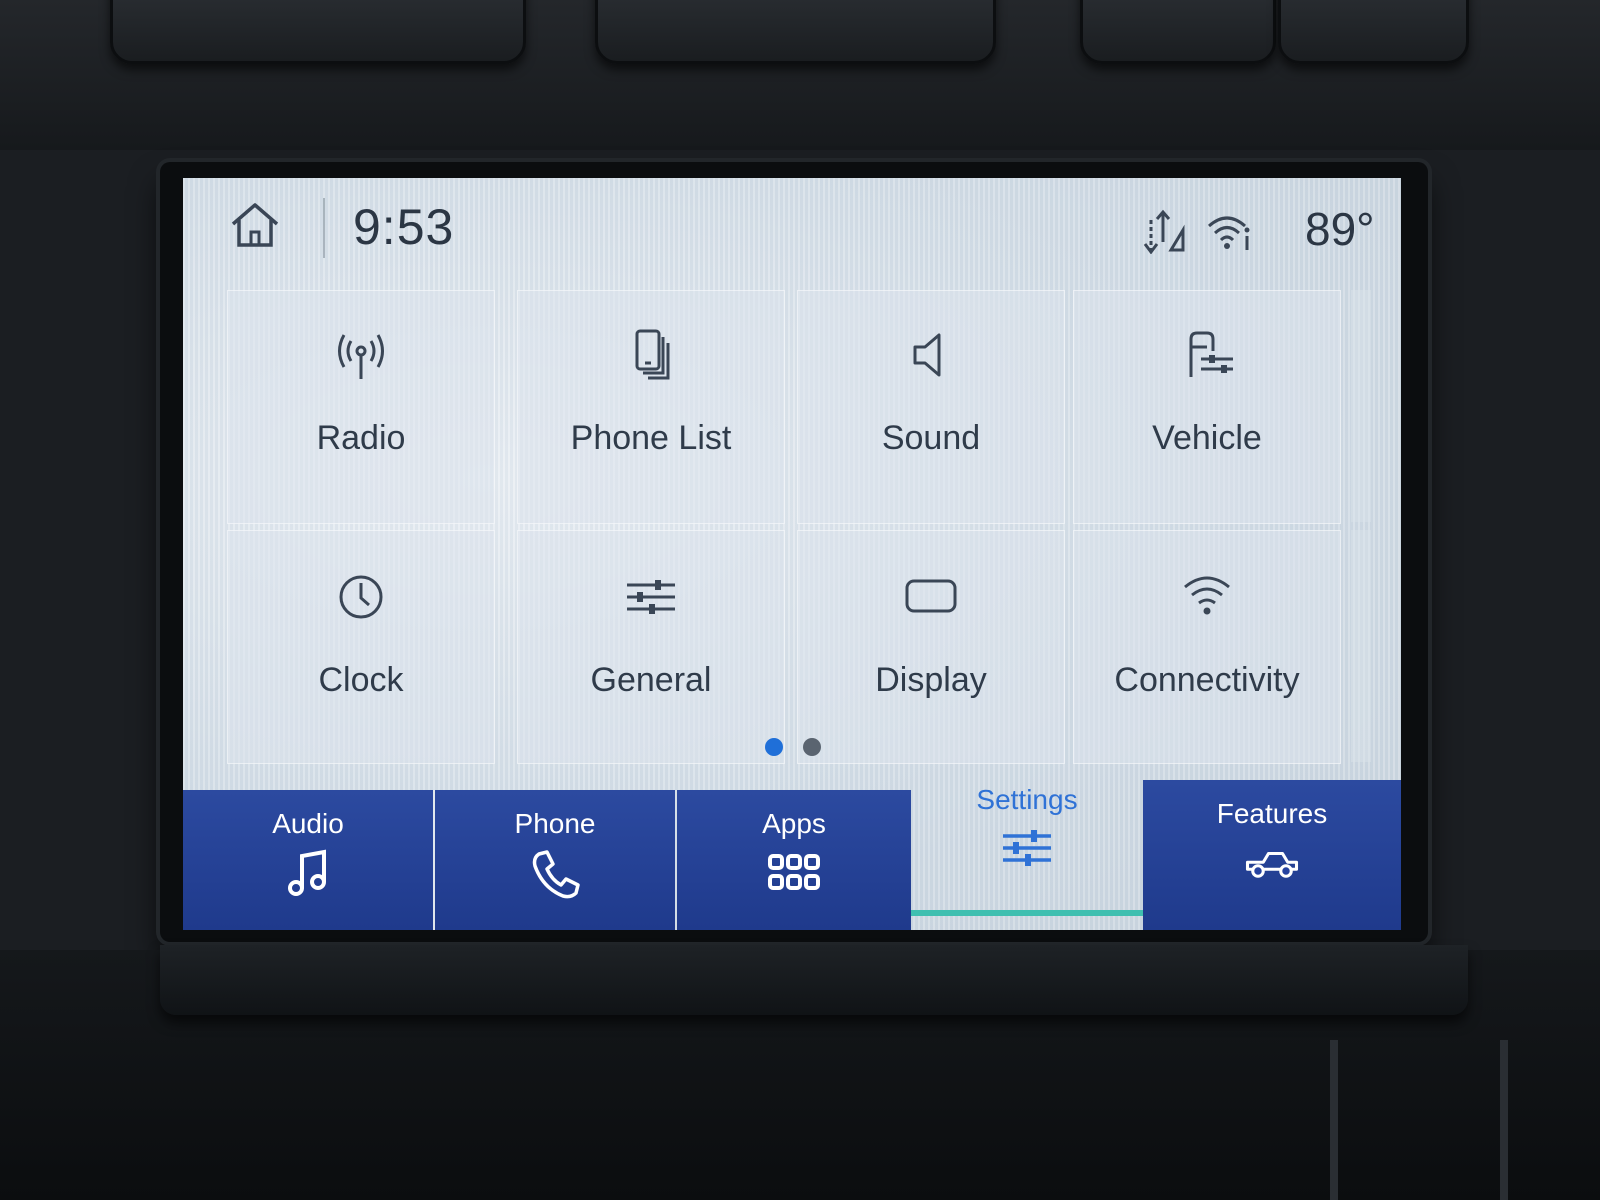 Image resolution: width=1600 pixels, height=1200 pixels. I want to click on tile-label: Radio, so click(361, 438).